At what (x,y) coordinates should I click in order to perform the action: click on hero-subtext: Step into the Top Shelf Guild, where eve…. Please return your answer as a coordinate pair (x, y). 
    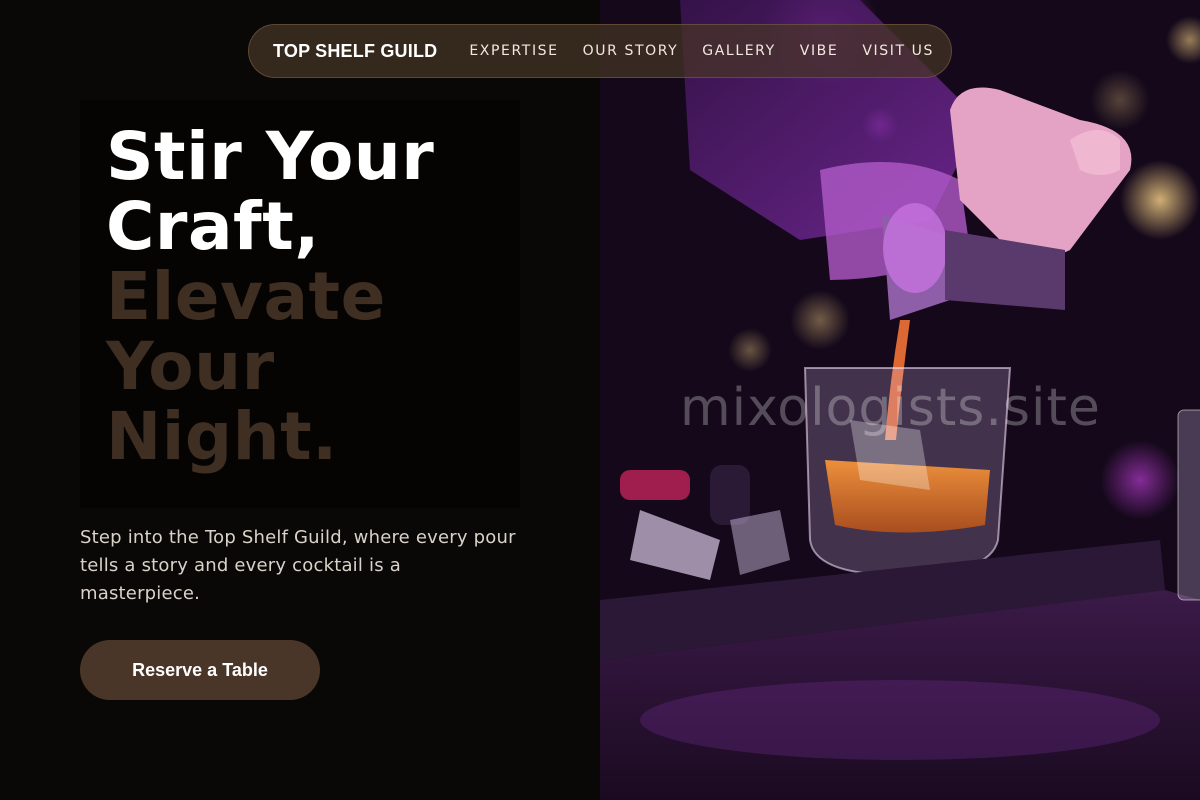
    Looking at the image, I should click on (298, 565).